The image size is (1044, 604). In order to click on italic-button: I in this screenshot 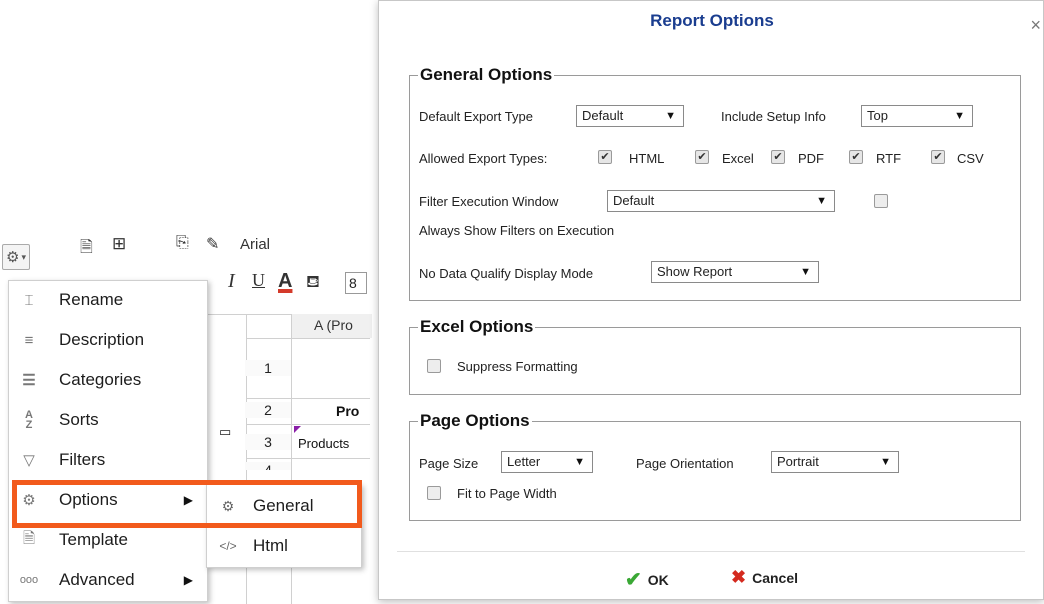, I will do `click(231, 281)`.